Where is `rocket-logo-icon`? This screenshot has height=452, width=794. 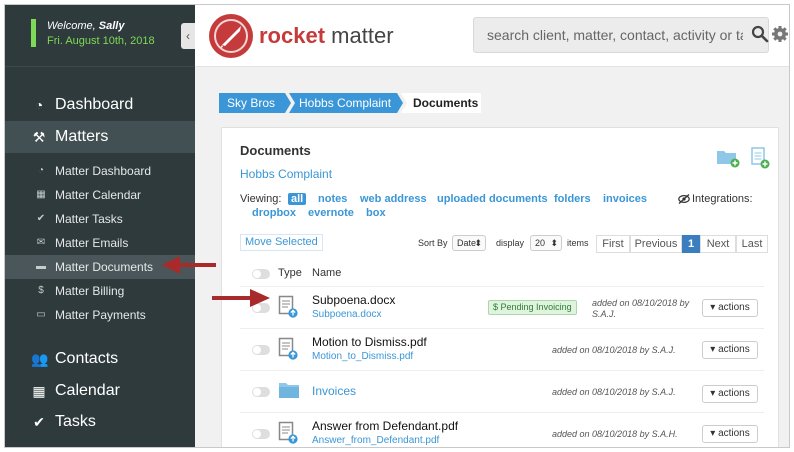 rocket-logo-icon is located at coordinates (231, 36).